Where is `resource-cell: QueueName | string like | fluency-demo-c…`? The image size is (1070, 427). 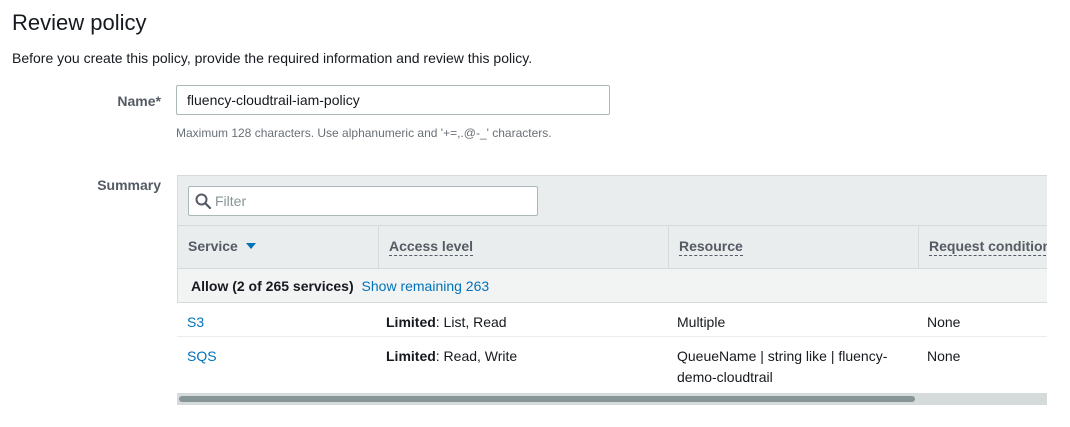
resource-cell: QueueName | string like | fluency-demo-c… is located at coordinates (782, 366).